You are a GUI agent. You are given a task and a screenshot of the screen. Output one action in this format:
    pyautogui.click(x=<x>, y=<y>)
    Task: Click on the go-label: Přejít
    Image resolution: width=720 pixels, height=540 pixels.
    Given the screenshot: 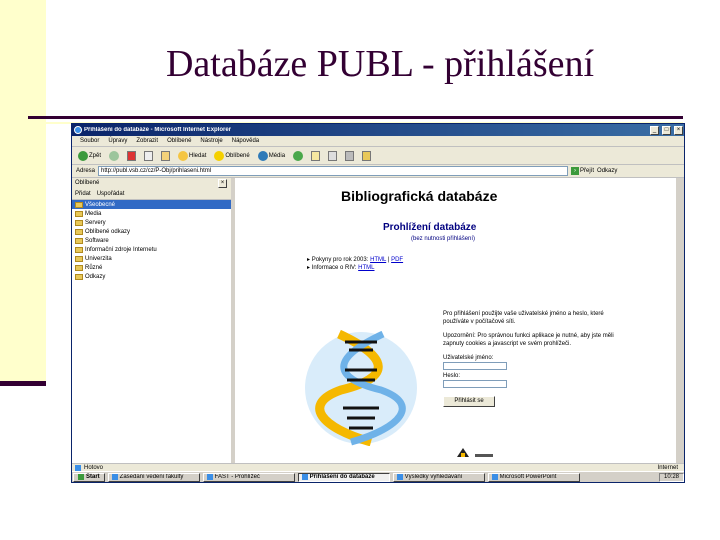 What is the action you would take?
    pyautogui.click(x=587, y=171)
    